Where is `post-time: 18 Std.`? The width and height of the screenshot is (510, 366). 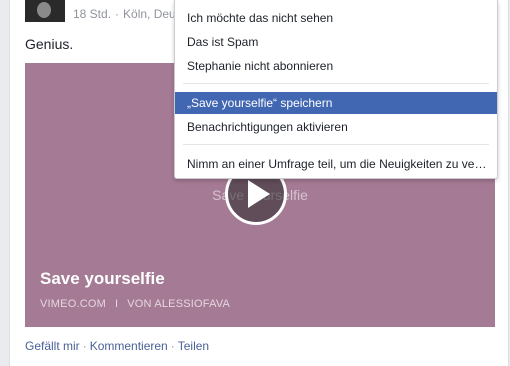
post-time: 18 Std. is located at coordinates (92, 14).